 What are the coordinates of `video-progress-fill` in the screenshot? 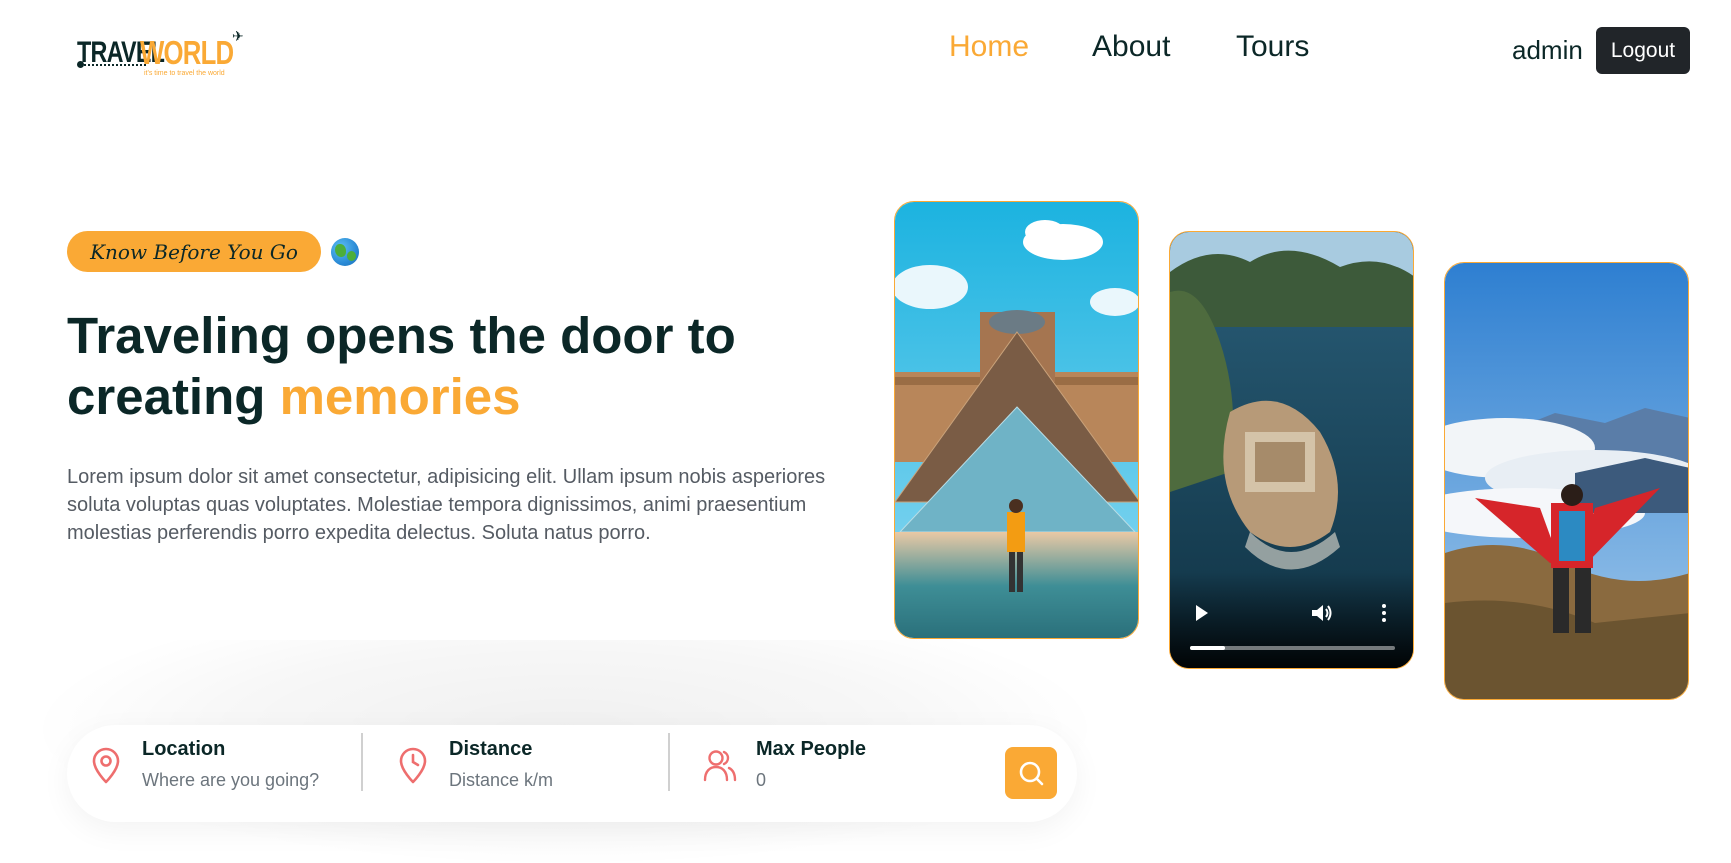 It's located at (1207, 648).